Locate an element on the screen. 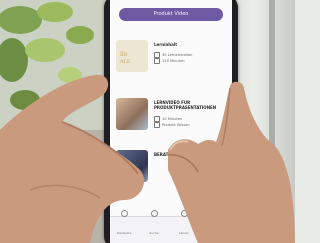 Image resolution: width=320 pixels, height=243 pixels. logo-icon: ilo ALE is located at coordinates (125, 58).